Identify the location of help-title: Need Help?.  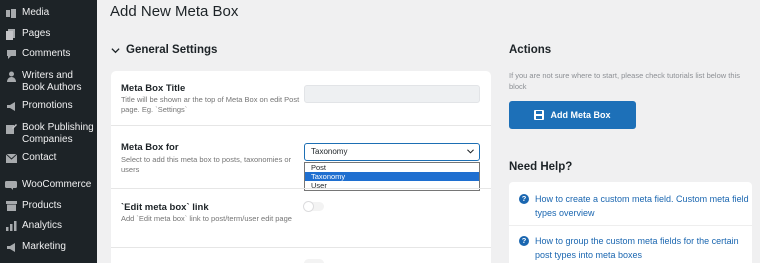
(541, 167).